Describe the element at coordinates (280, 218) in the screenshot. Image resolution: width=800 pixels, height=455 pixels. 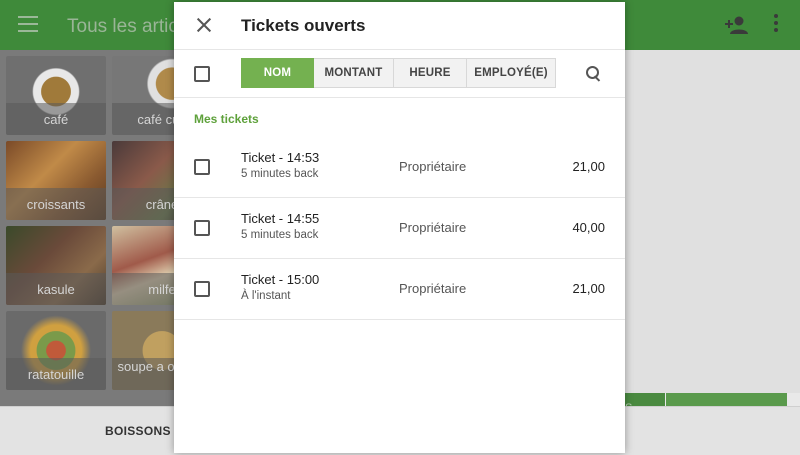
I see `ticket-name: Ticket - 14:55` at that location.